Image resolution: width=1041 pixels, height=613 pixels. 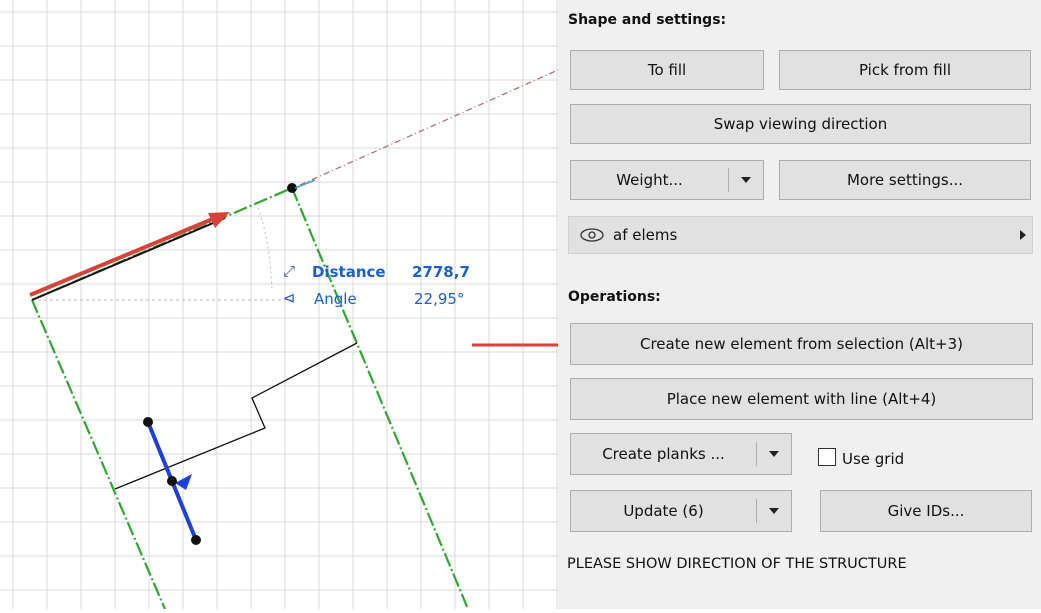 What do you see at coordinates (873, 459) in the screenshot?
I see `use-grid-label: Use grid` at bounding box center [873, 459].